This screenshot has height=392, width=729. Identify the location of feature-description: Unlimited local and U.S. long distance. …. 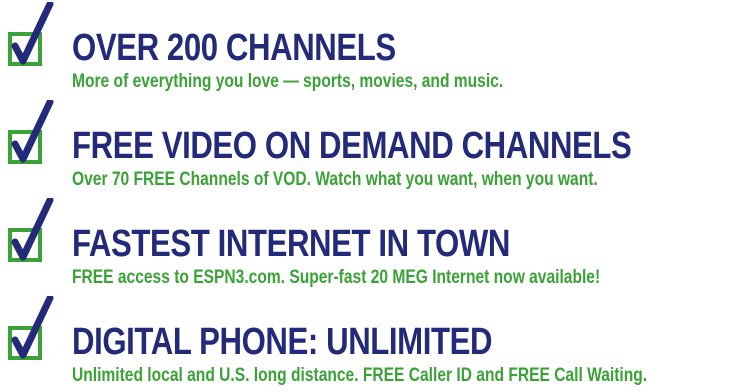
(360, 375).